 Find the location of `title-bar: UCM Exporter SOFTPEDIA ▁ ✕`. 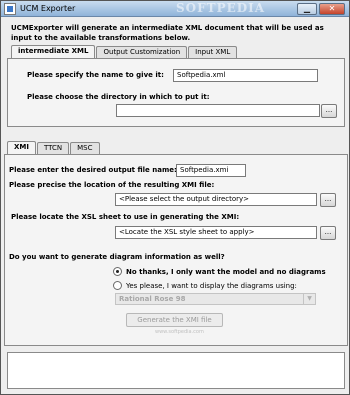

title-bar: UCM Exporter SOFTPEDIA ▁ ✕ is located at coordinates (175, 9).